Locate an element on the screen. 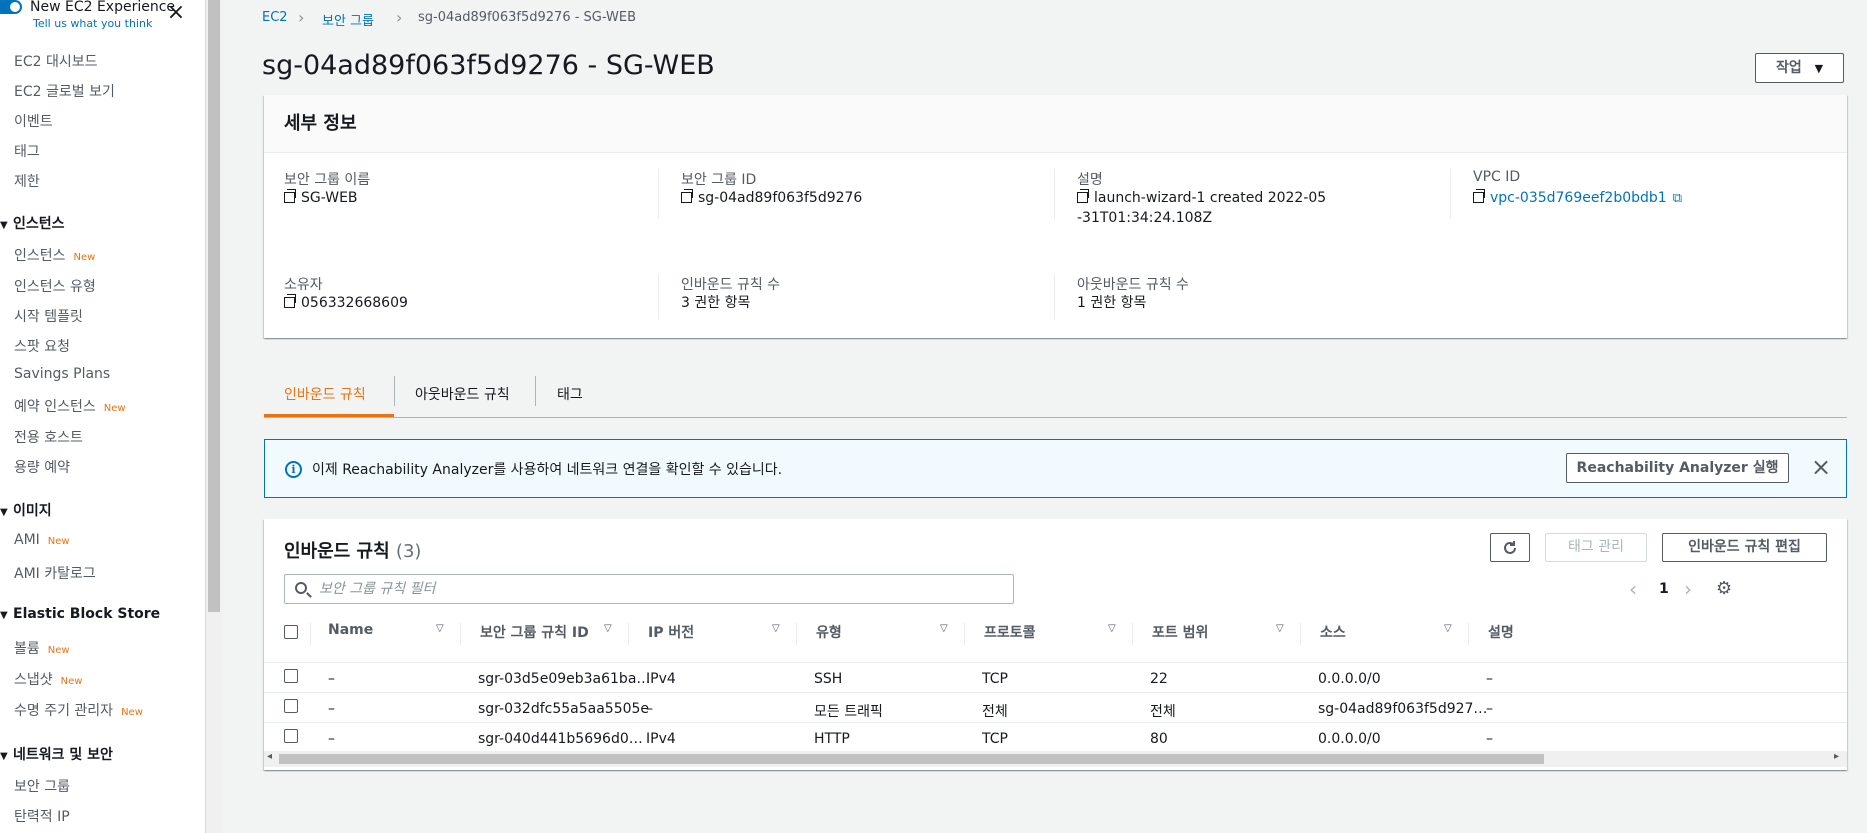 Image resolution: width=1867 pixels, height=833 pixels. search-input is located at coordinates (659, 589).